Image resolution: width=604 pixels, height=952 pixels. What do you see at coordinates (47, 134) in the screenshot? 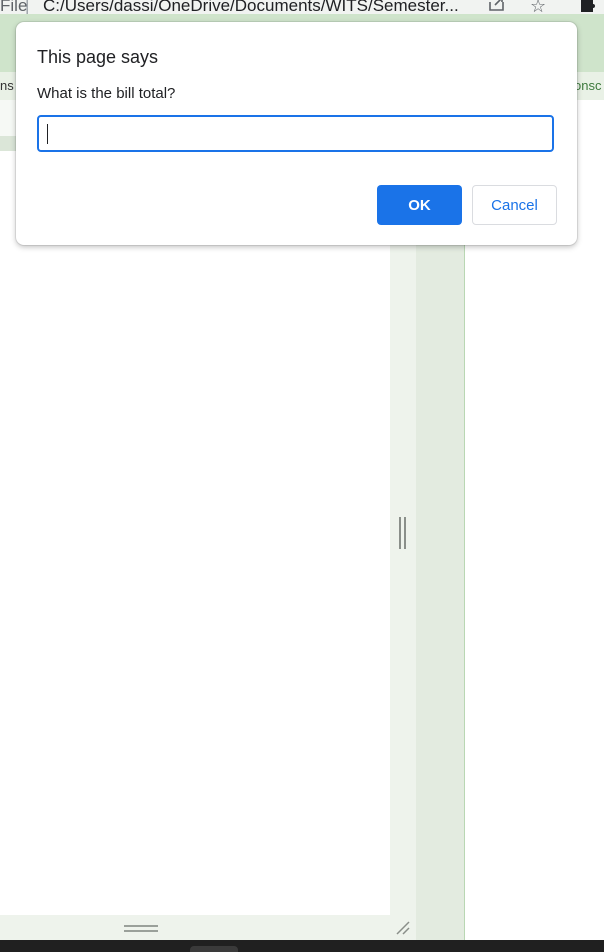
I see `text-caret` at bounding box center [47, 134].